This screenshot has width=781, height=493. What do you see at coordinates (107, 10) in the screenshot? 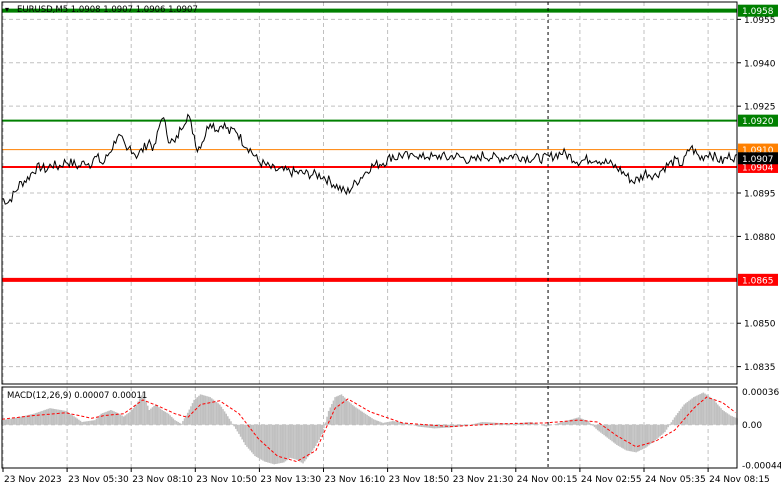
I see `symbol-info-text: EURUSD,M5 1.0908 1.0907 1.0906 1.0907` at bounding box center [107, 10].